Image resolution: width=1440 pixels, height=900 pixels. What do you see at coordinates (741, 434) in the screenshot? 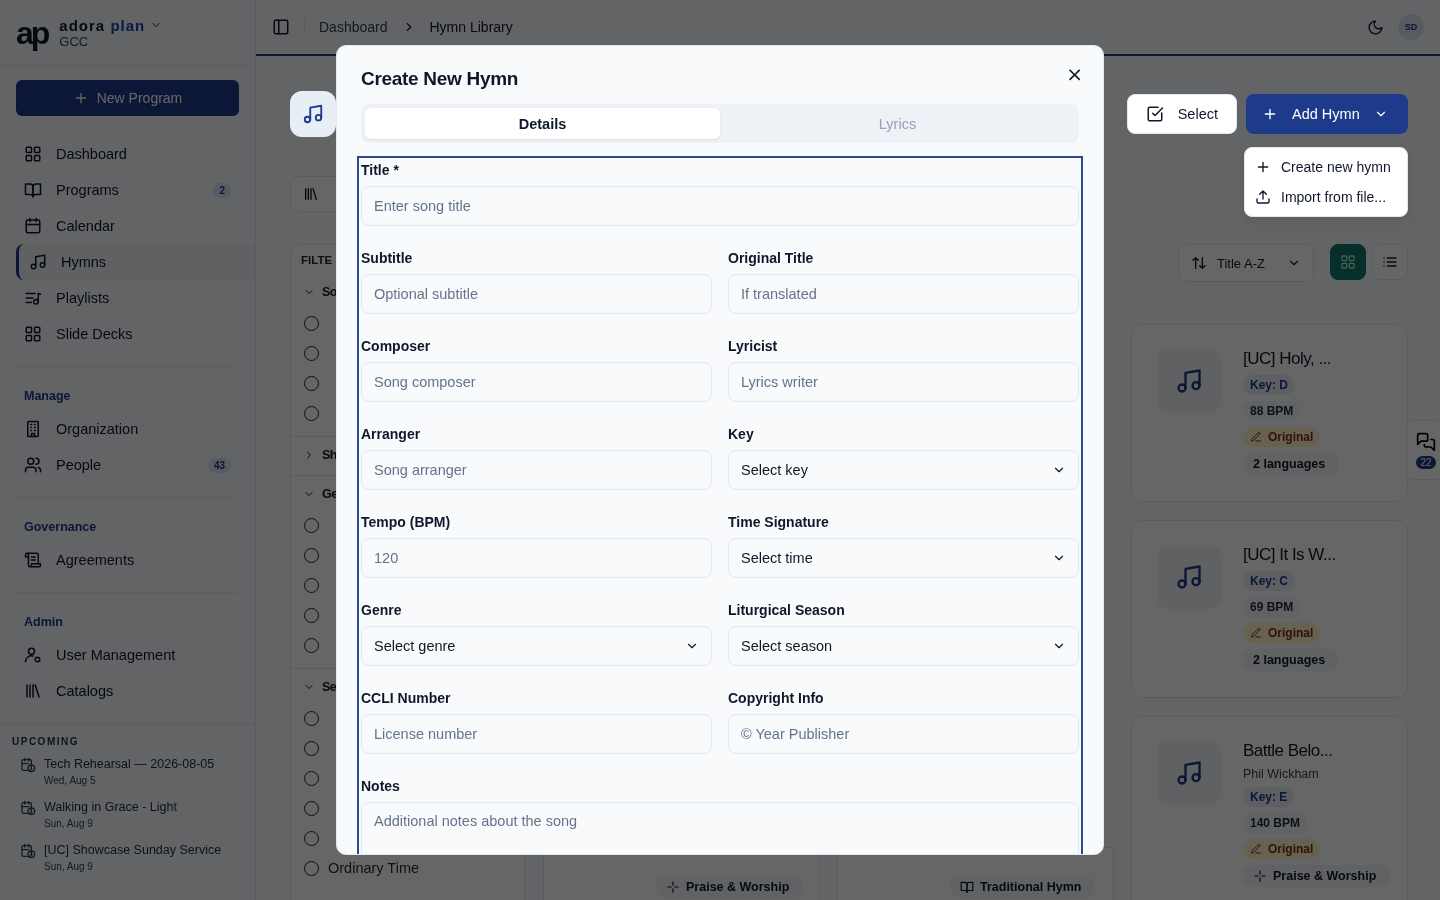
I see `field-label: Key` at bounding box center [741, 434].